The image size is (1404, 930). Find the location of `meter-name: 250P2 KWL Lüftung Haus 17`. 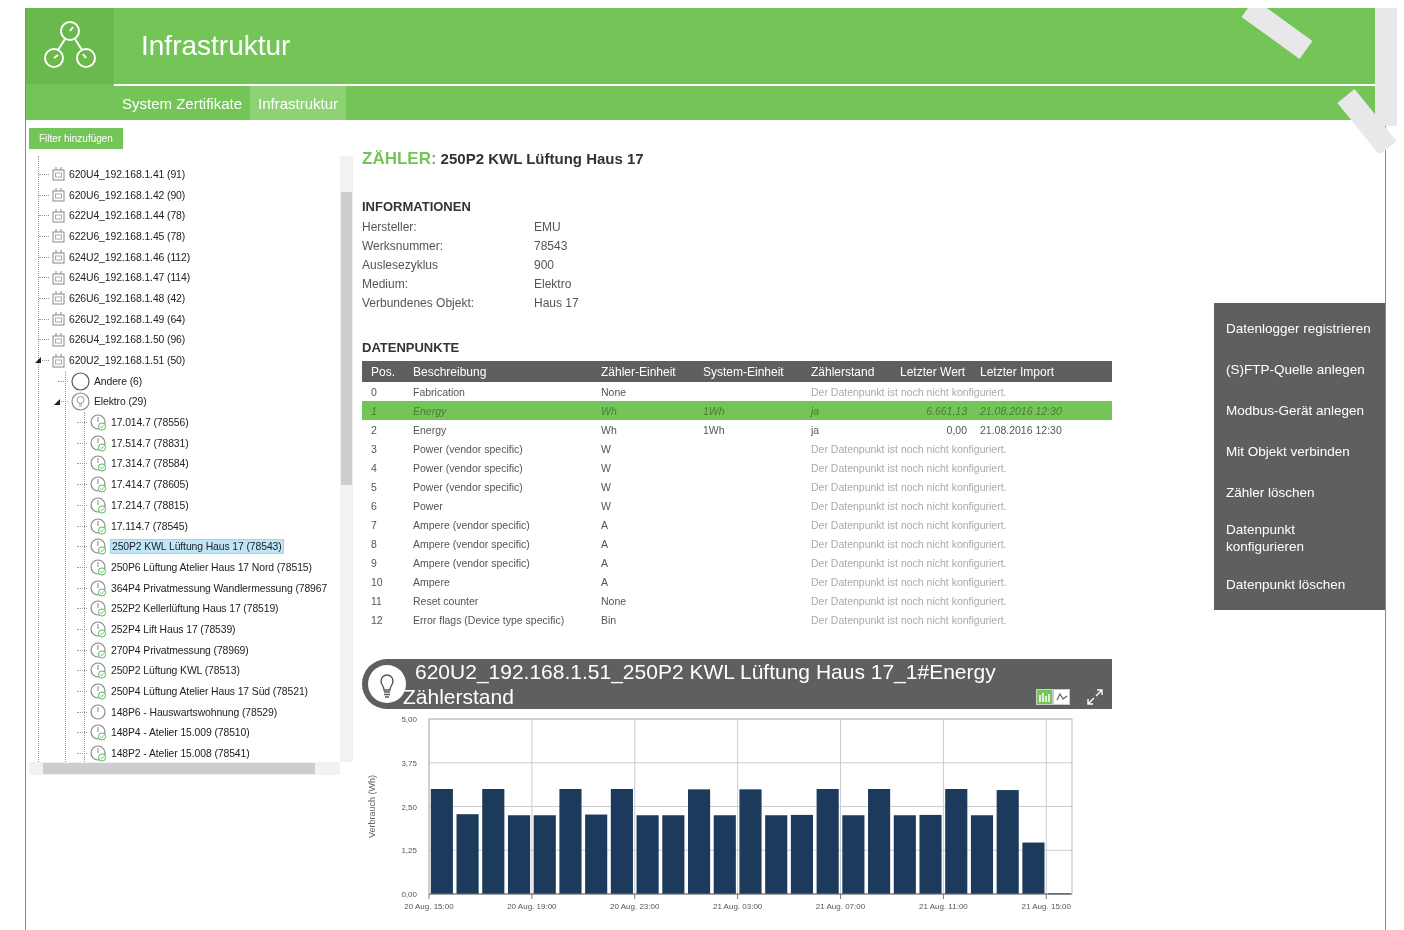

meter-name: 250P2 KWL Lüftung Haus 17 is located at coordinates (542, 158).